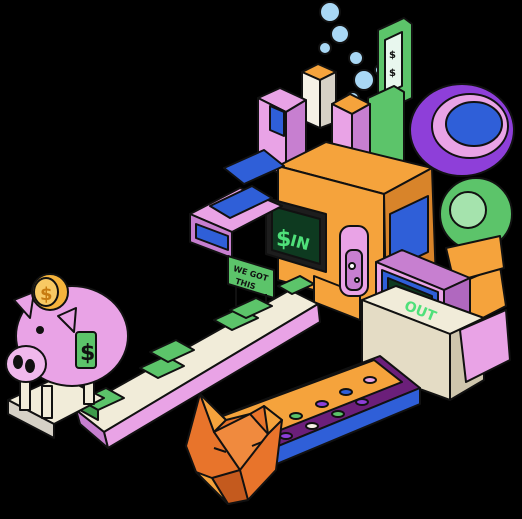 The height and width of the screenshot is (519, 522). What do you see at coordinates (462, 130) in the screenshot?
I see `purple-ring` at bounding box center [462, 130].